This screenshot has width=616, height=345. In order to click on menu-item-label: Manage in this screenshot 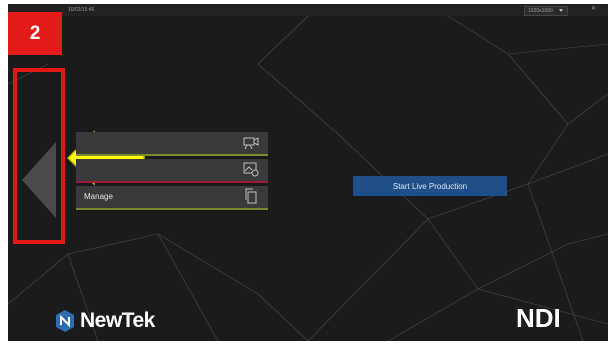, I will do `click(98, 196)`.